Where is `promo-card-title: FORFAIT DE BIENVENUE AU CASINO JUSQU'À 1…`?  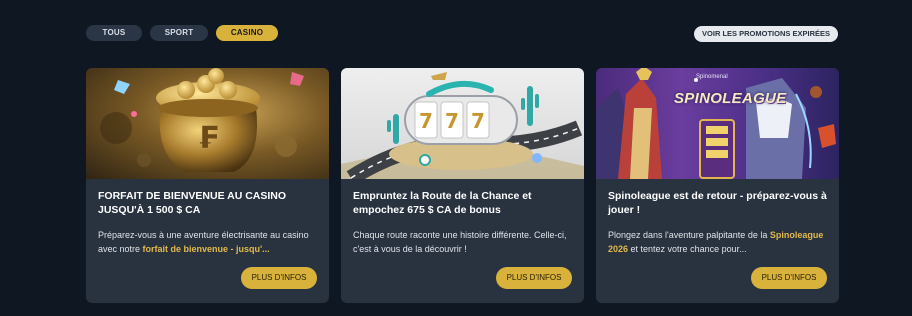
promo-card-title: FORFAIT DE BIENVENUE AU CASINO JUSQU'À 1… is located at coordinates (192, 203).